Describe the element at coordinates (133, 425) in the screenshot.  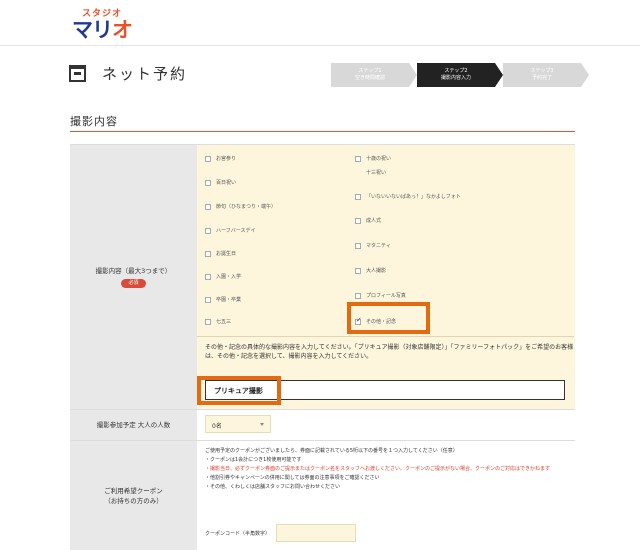
I see `adults-label: 撮影参加予定 大人の人数` at that location.